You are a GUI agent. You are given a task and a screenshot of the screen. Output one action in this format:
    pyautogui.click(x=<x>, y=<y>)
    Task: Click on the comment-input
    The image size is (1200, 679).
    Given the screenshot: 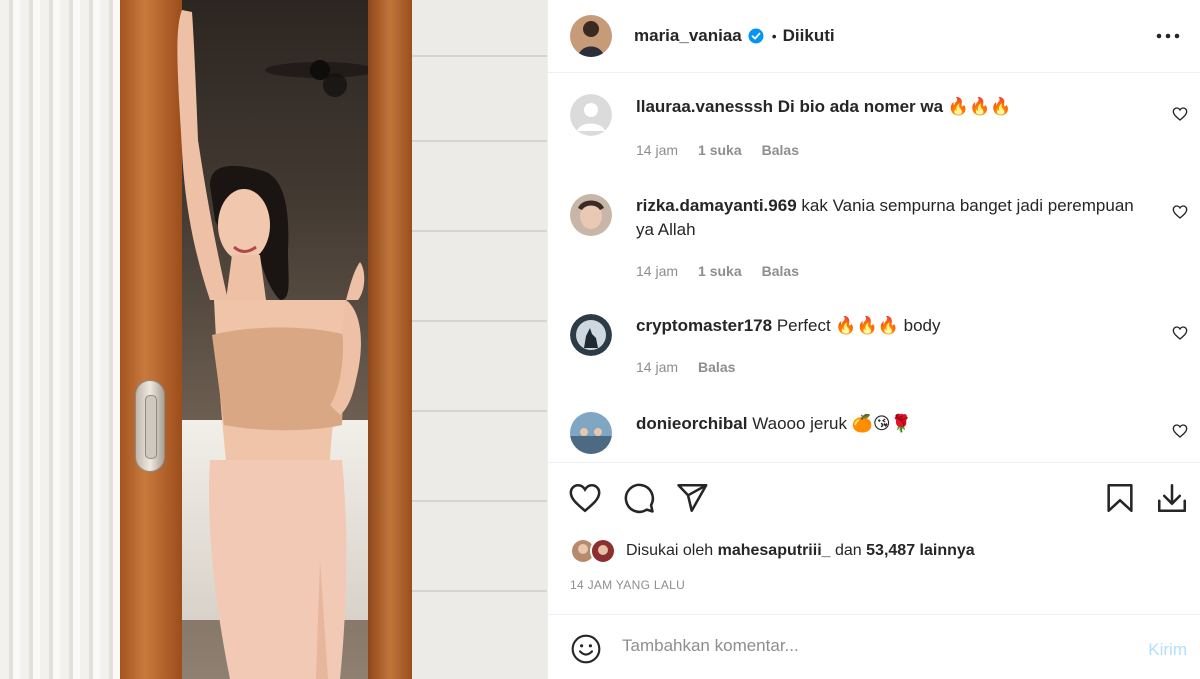 What is the action you would take?
    pyautogui.click(x=872, y=646)
    